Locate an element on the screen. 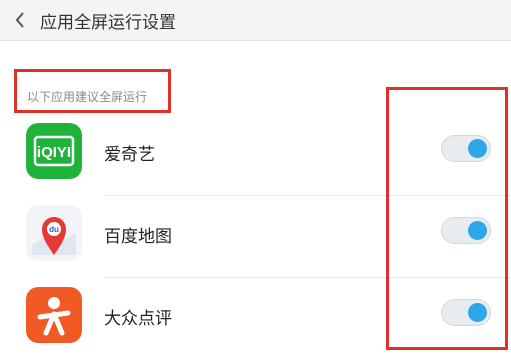 This screenshot has height=360, width=511. chevron-left-icon is located at coordinates (19, 20).